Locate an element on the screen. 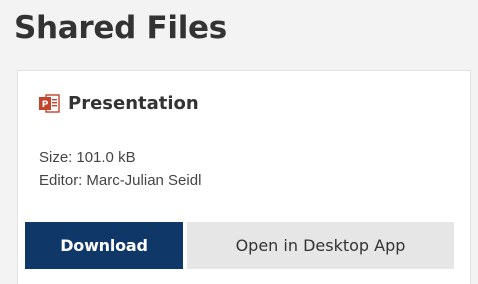  file-header: P Presentation is located at coordinates (119, 103).